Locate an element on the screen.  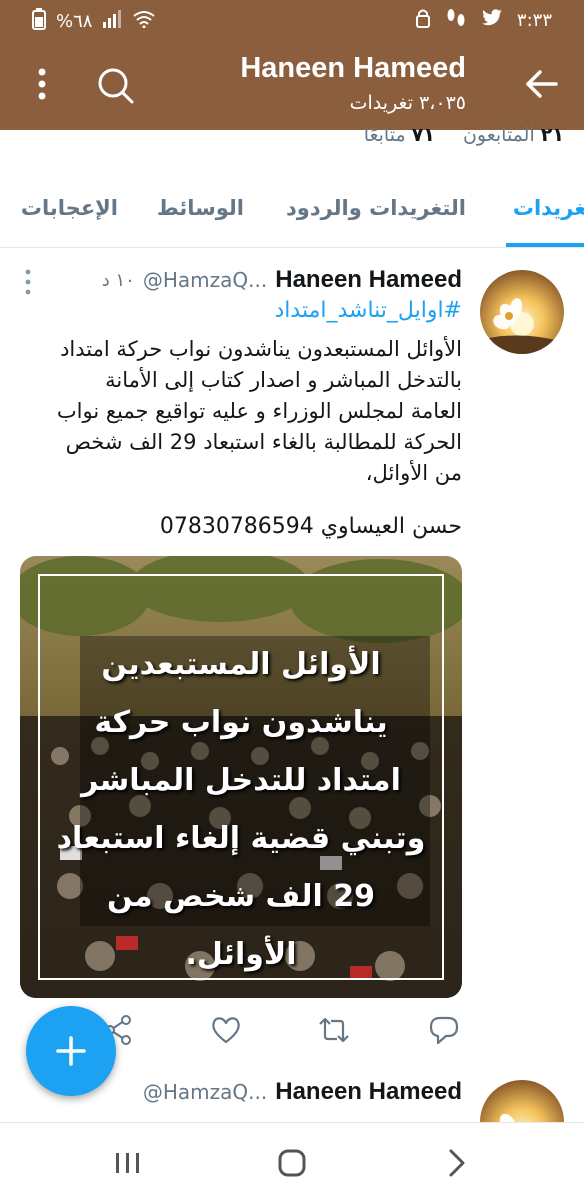
tab-tweets: تغريدات is located at coordinates (548, 208).